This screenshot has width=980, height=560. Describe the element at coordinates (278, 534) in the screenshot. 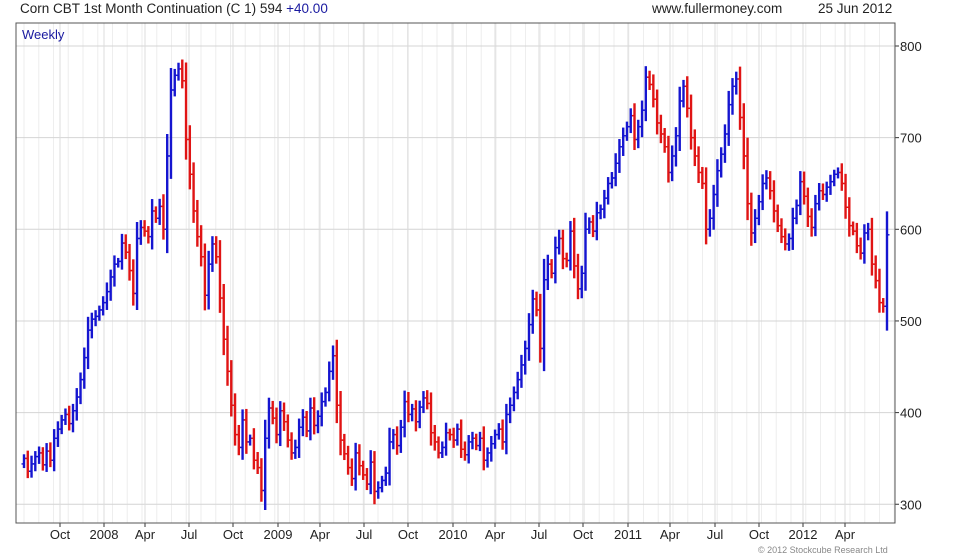

I see `x-axis-label: 2009` at that location.